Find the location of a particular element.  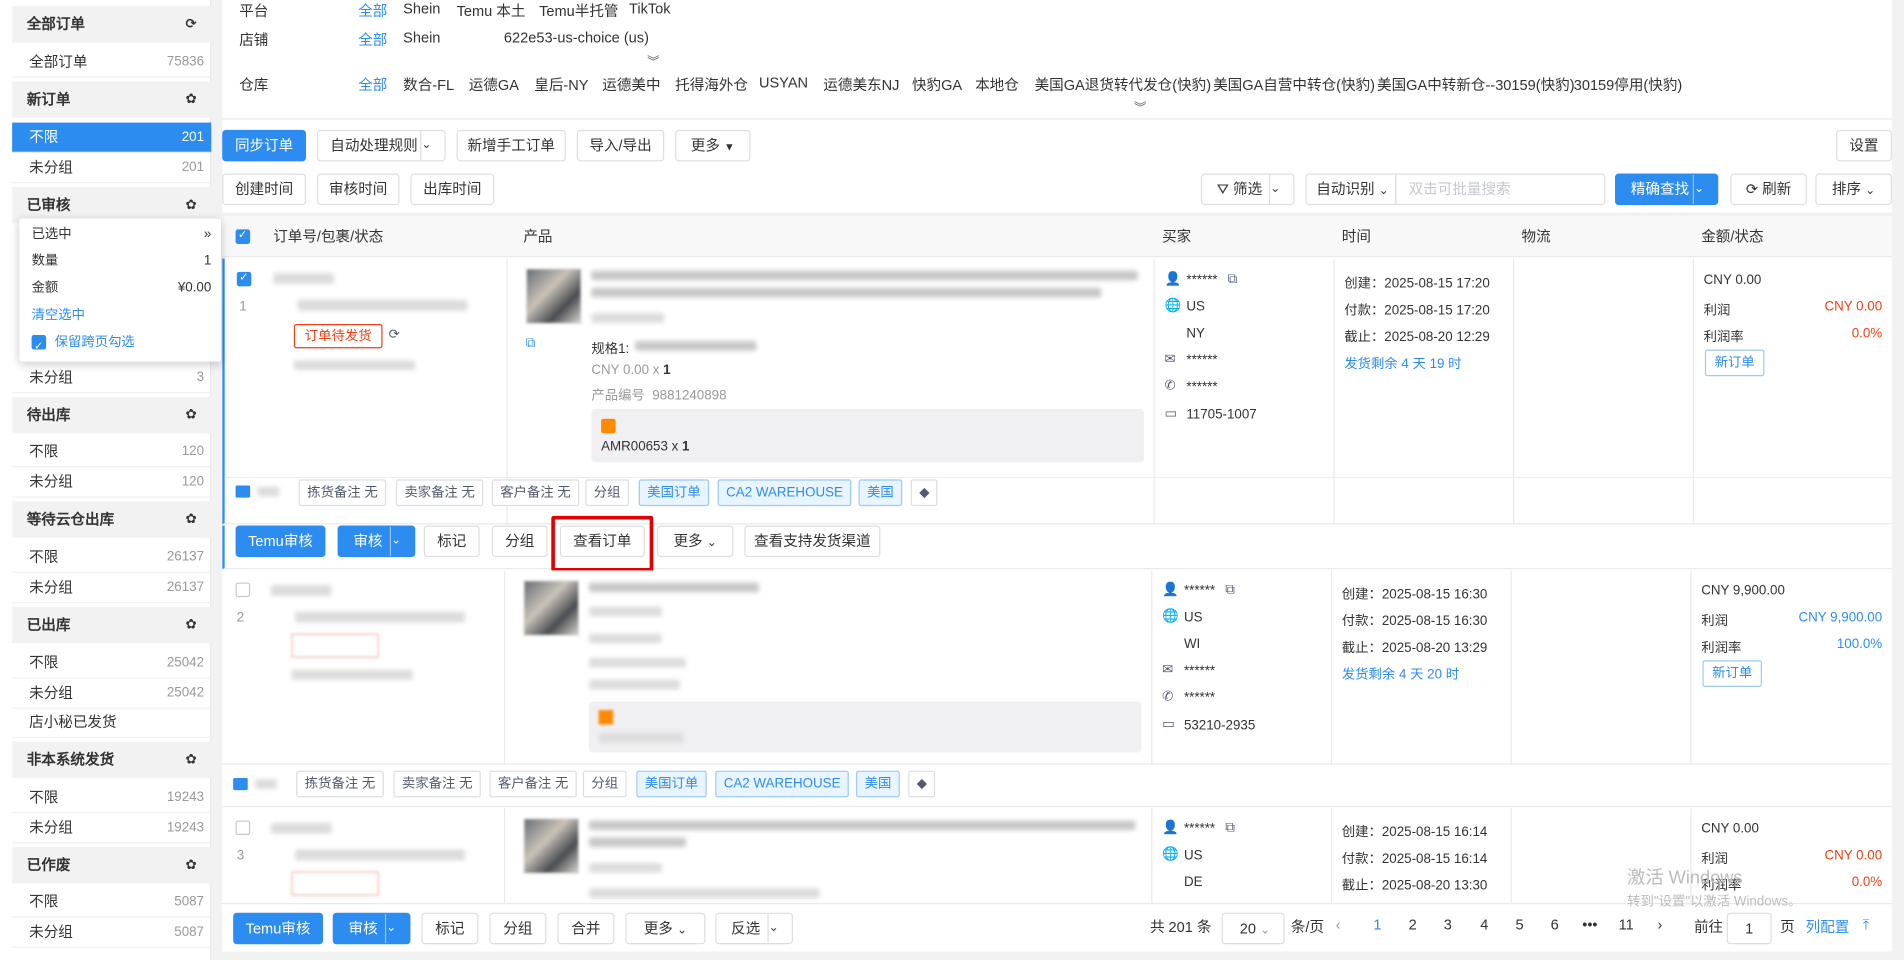

page-6: 6 is located at coordinates (1555, 924).